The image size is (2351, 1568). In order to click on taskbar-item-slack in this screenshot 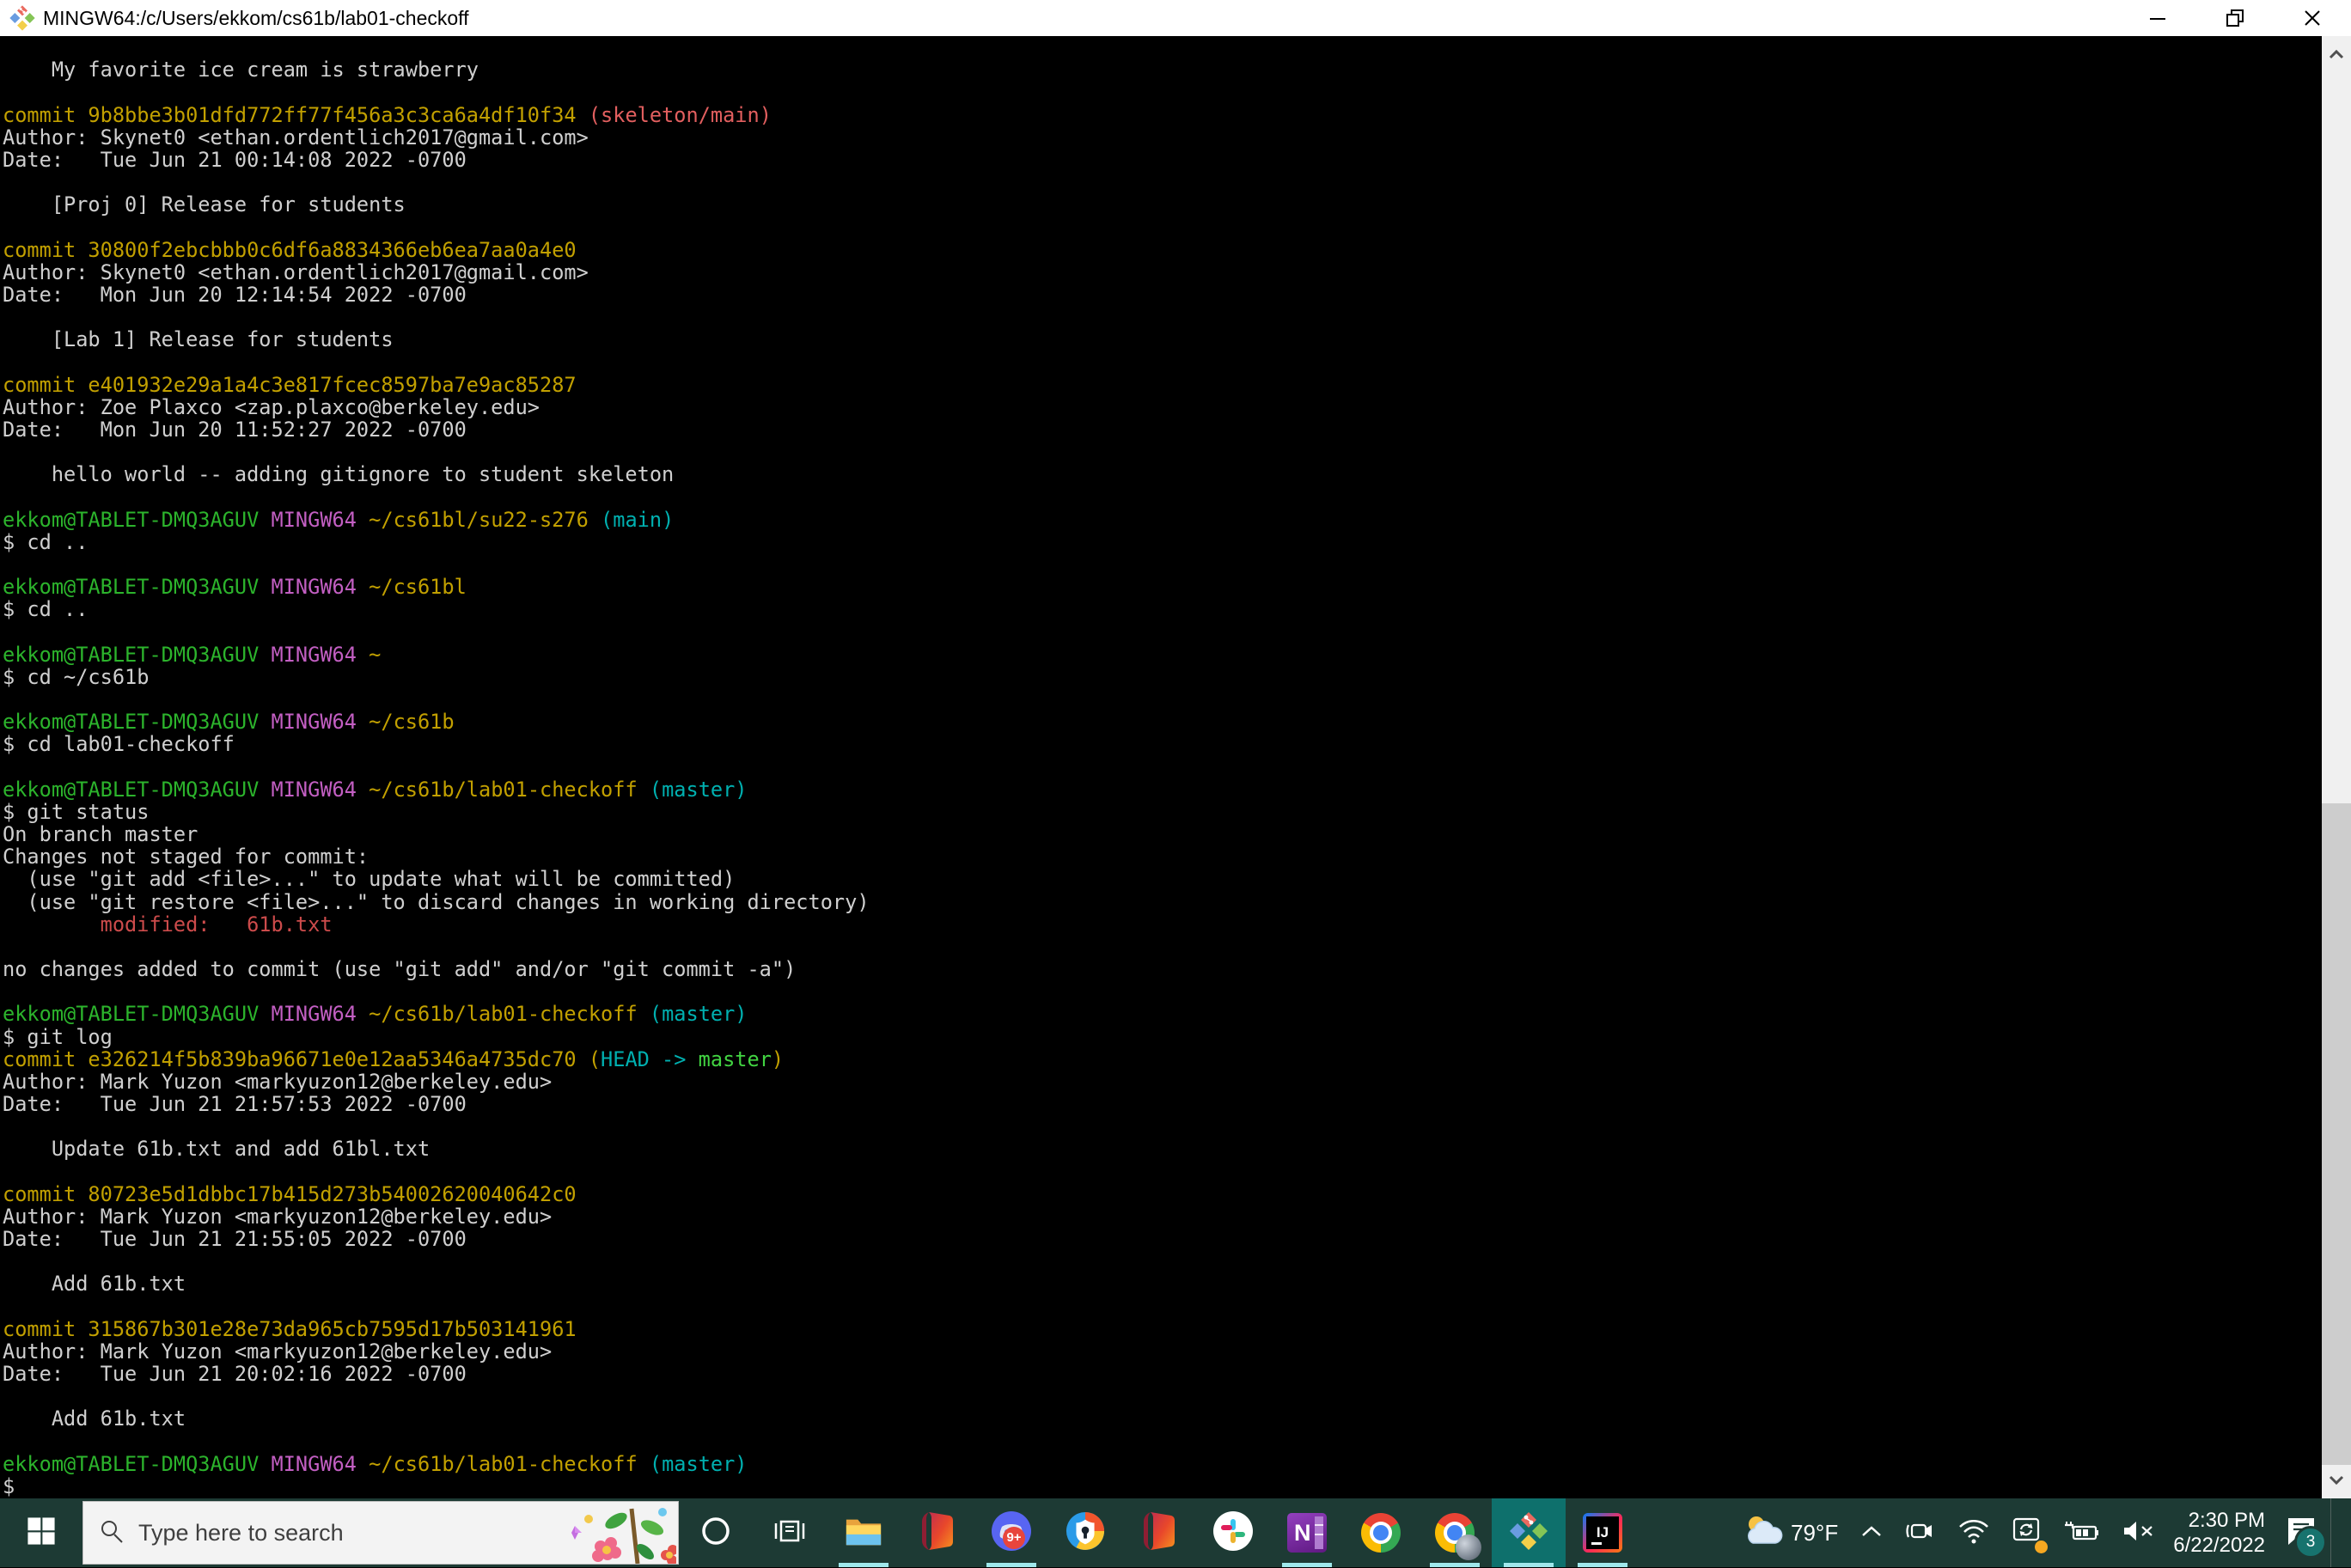, I will do `click(1233, 1532)`.